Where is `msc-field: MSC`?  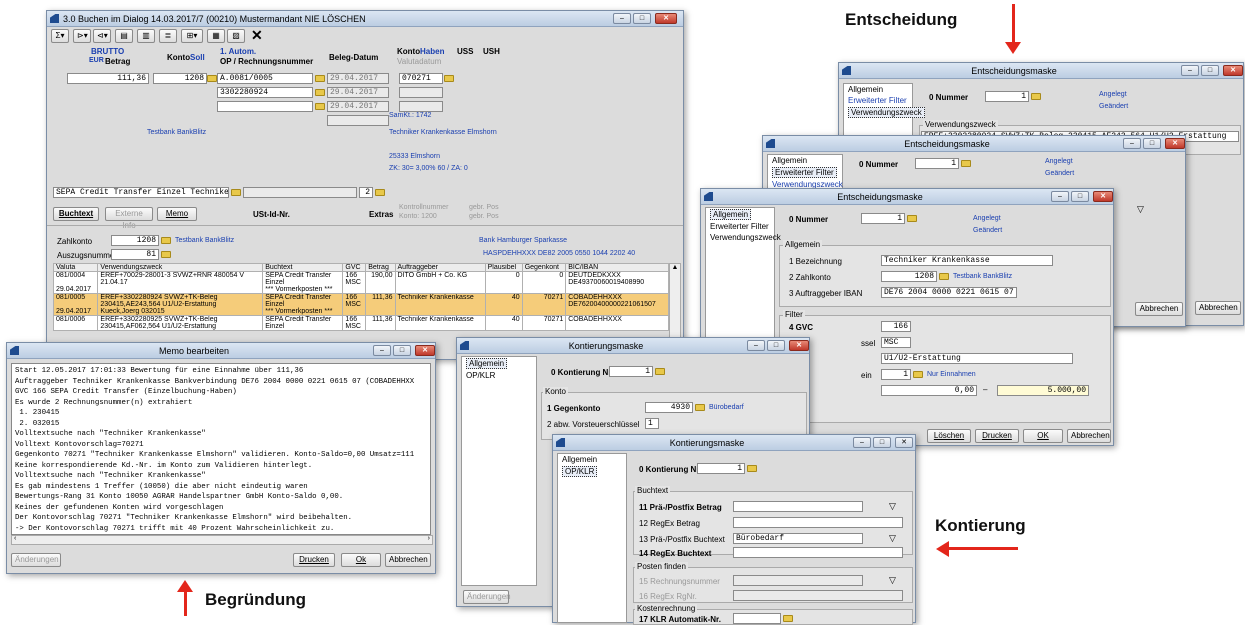 msc-field: MSC is located at coordinates (896, 342).